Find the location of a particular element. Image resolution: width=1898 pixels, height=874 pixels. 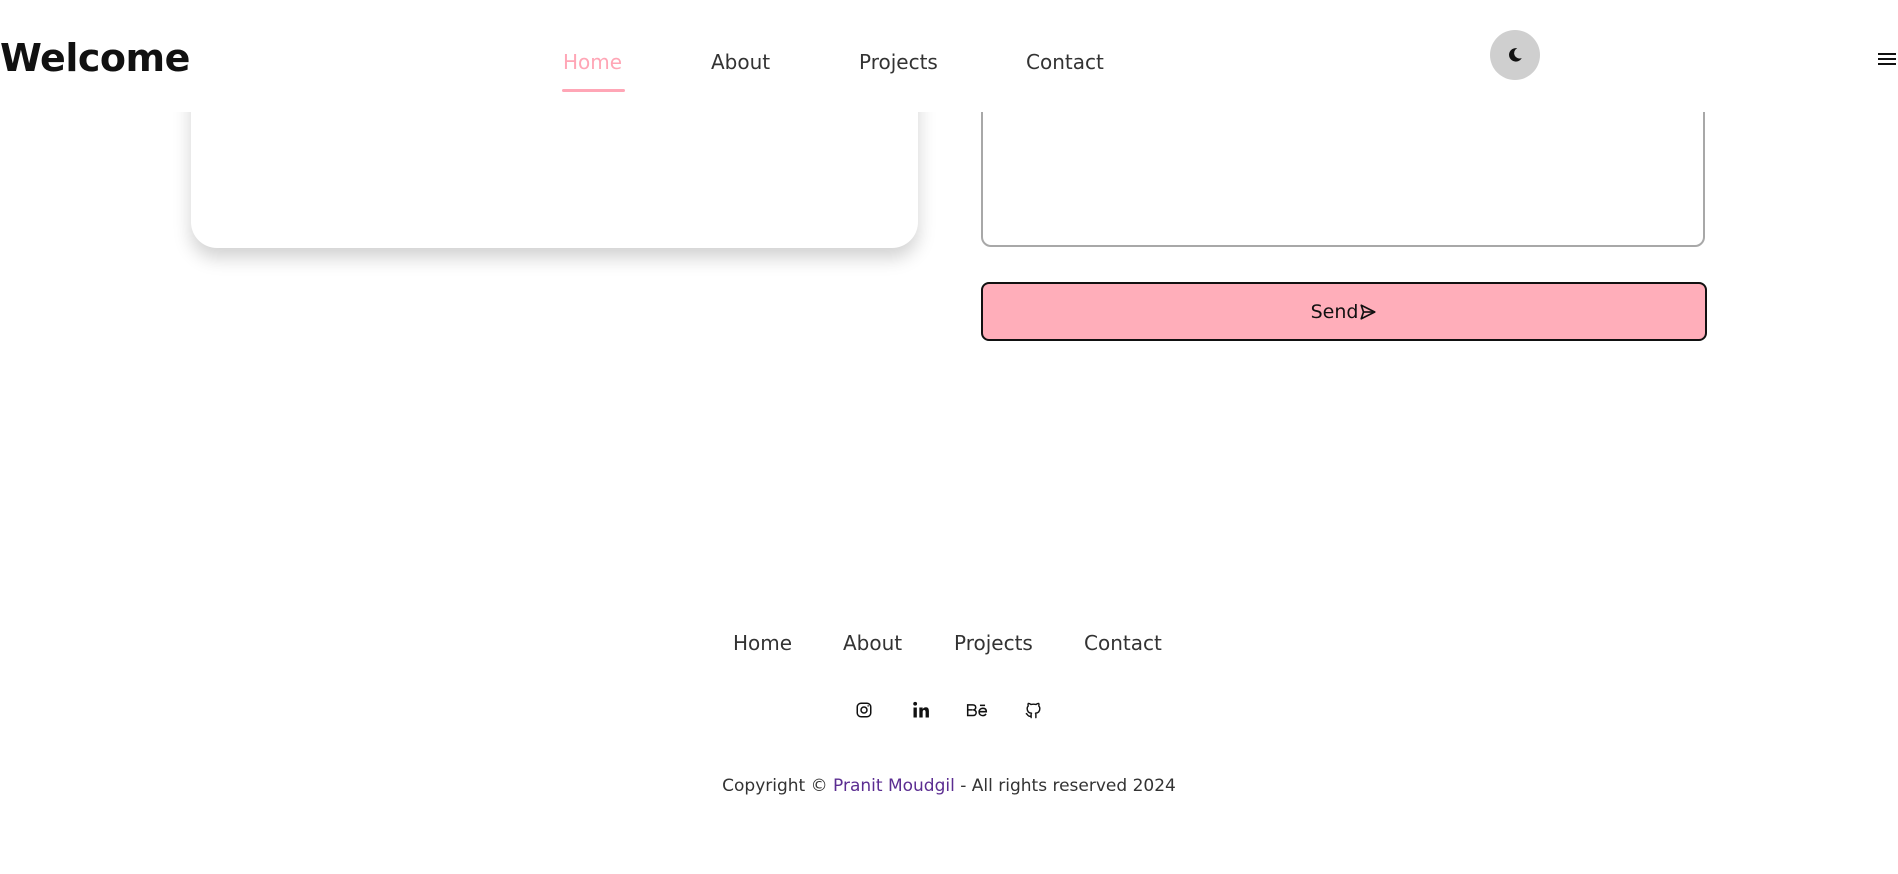

send-button: Send is located at coordinates (1344, 311).